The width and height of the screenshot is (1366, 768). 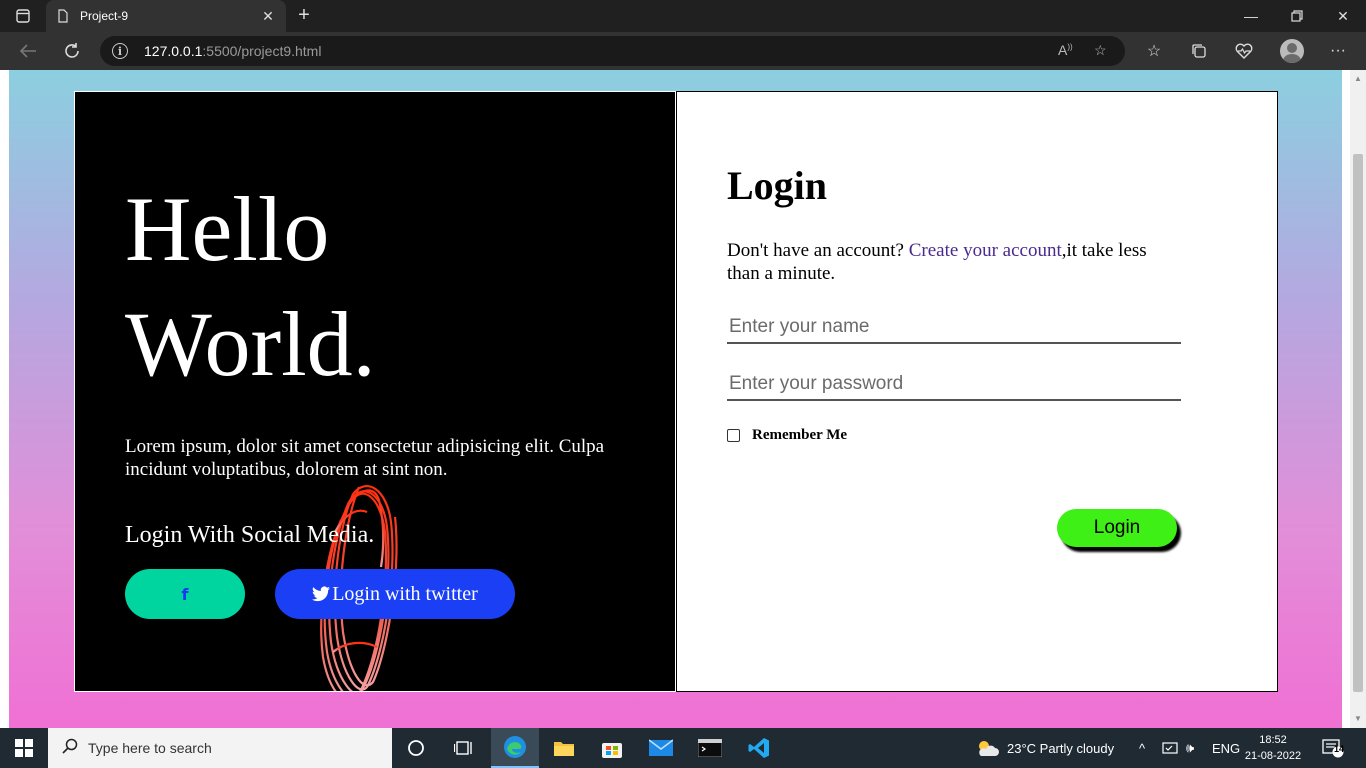 I want to click on browser-tab: Project-9 ✕, so click(x=166, y=16).